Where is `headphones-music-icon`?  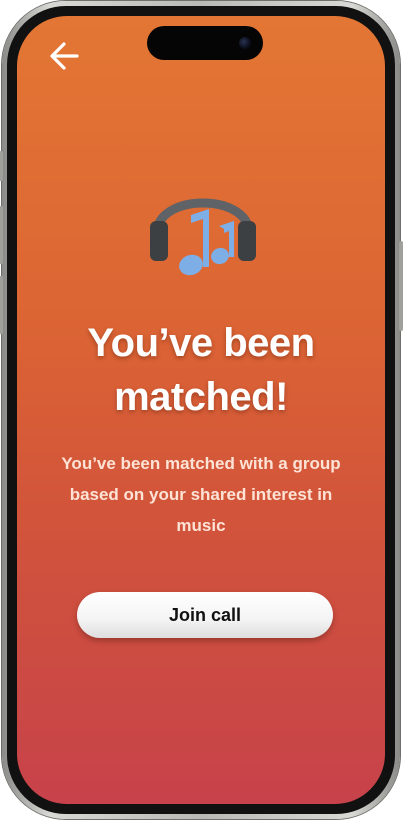 headphones-music-icon is located at coordinates (203, 237).